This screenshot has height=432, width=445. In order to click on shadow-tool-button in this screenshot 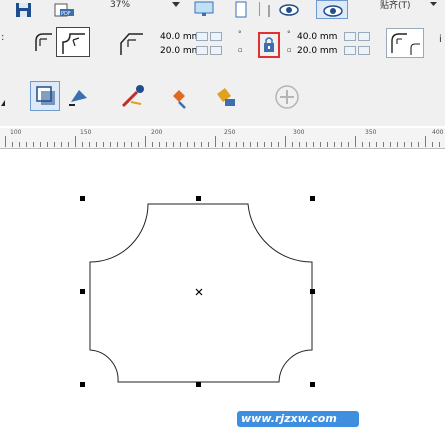, I will do `click(45, 96)`.